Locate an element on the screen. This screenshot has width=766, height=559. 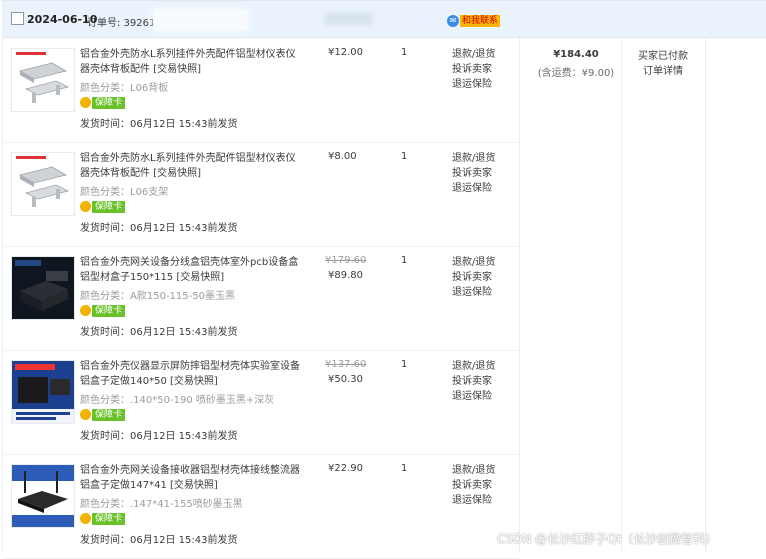
shipping-note: (含运费：¥9.00) is located at coordinates (576, 73).